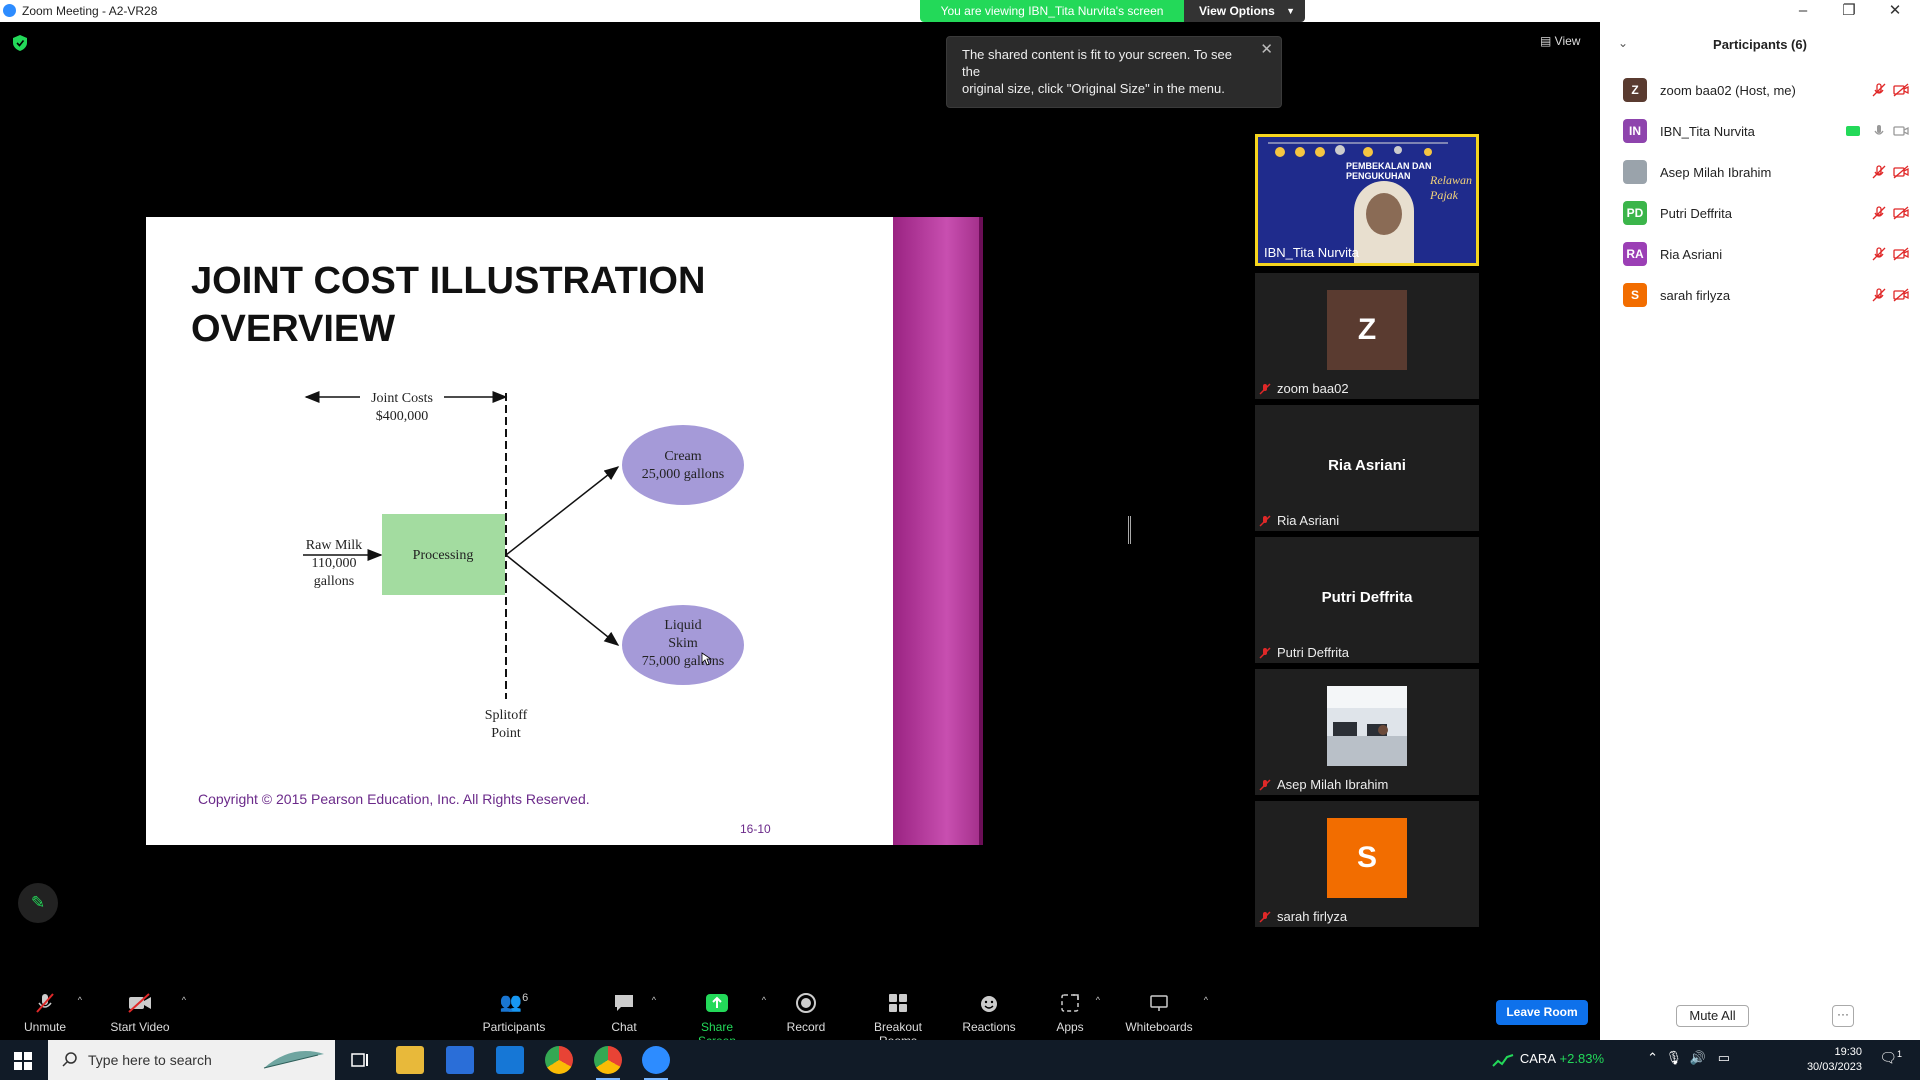 The image size is (1920, 1080). What do you see at coordinates (1760, 211) in the screenshot?
I see `participant-row: PD Putri Deffrita` at bounding box center [1760, 211].